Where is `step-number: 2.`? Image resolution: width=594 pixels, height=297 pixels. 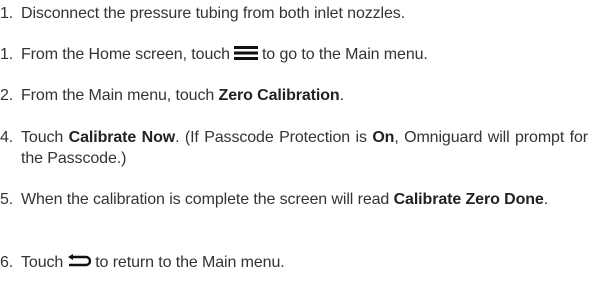 step-number: 2. is located at coordinates (7, 95).